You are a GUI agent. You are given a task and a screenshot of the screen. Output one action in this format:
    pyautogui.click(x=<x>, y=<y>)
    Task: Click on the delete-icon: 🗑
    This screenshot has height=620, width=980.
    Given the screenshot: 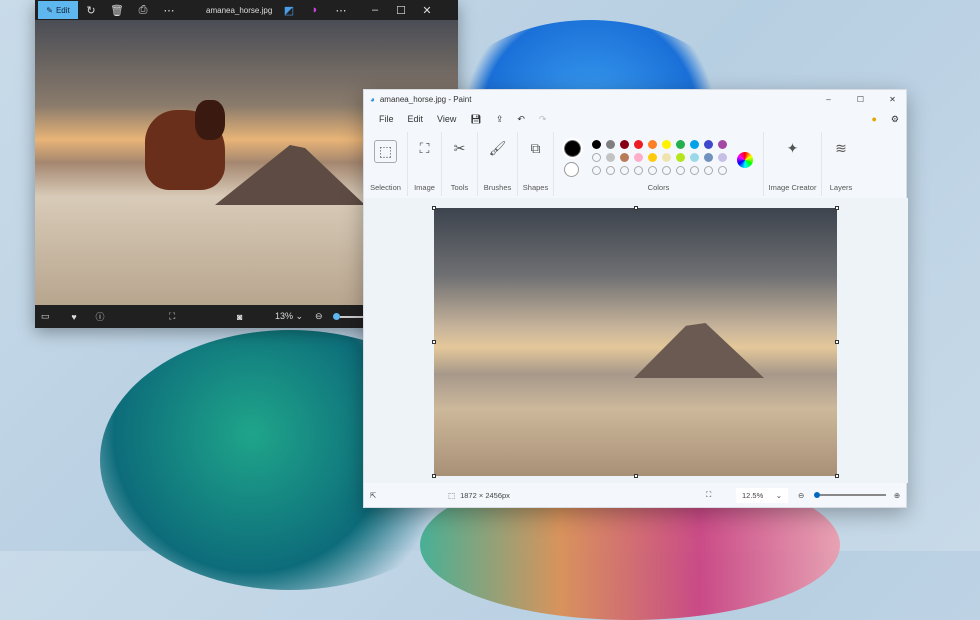 What is the action you would take?
    pyautogui.click(x=117, y=10)
    